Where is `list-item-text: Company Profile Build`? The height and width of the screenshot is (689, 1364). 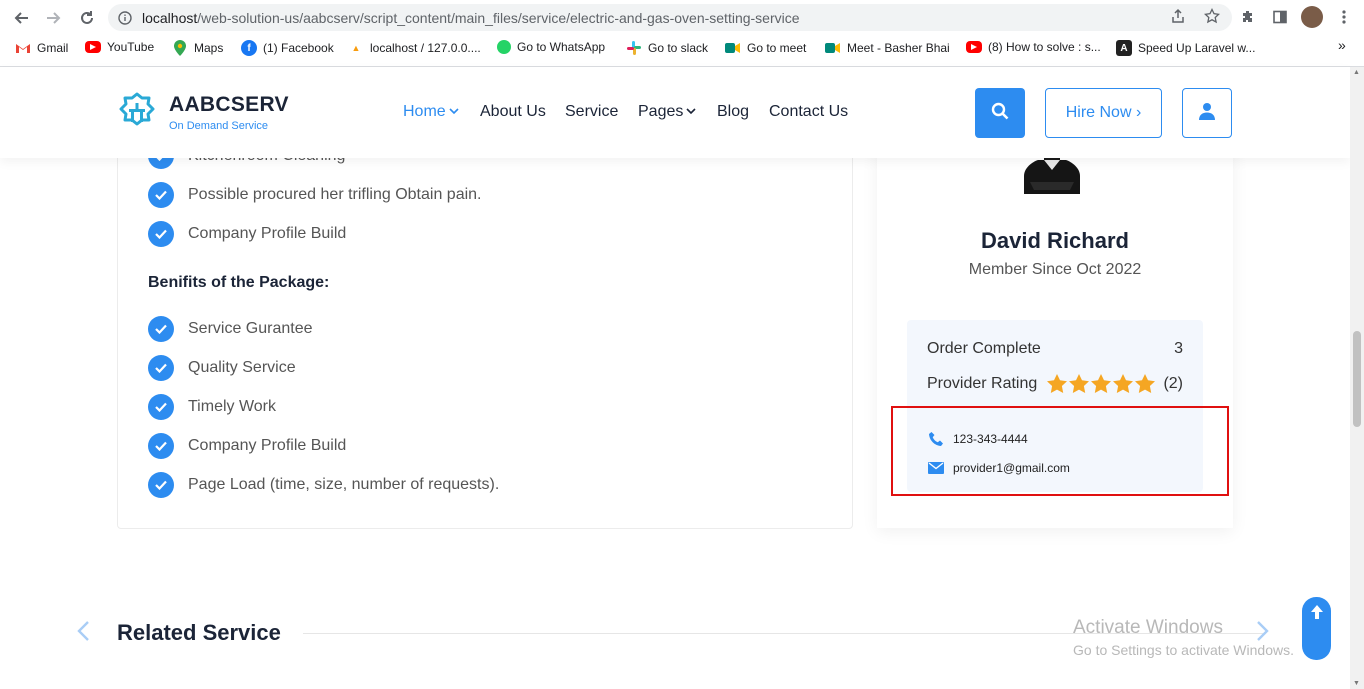
list-item-text: Company Profile Build is located at coordinates (267, 445).